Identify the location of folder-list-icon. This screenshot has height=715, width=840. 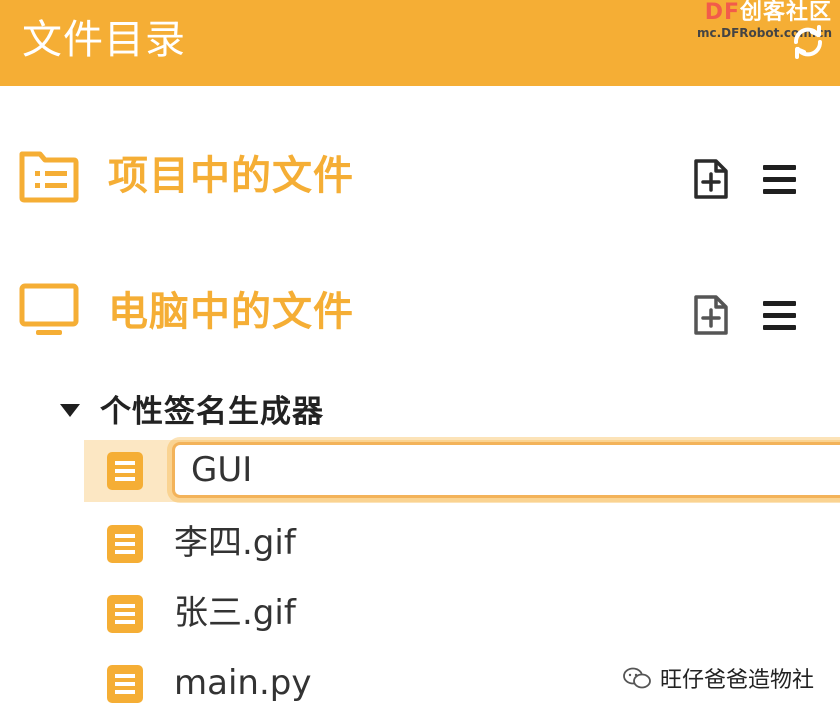
(49, 177).